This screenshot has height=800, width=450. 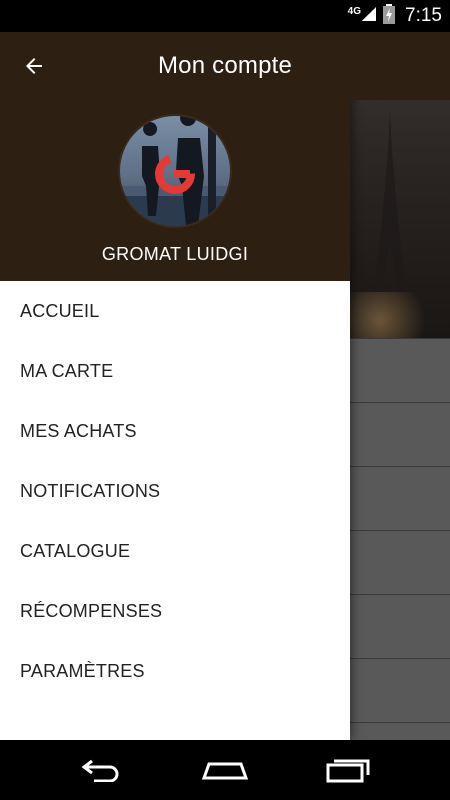 I want to click on network-type: 4G, so click(x=354, y=11).